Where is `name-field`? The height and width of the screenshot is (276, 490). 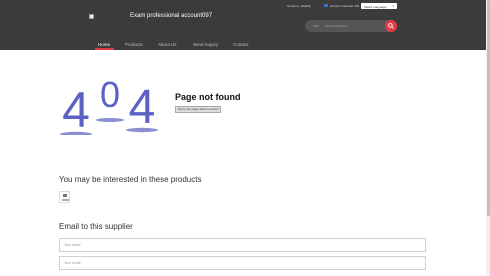 name-field is located at coordinates (242, 245).